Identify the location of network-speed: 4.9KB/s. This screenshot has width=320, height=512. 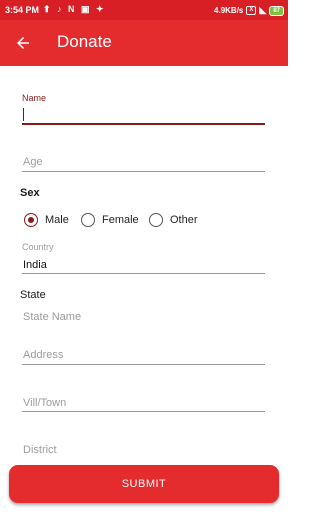
(229, 10).